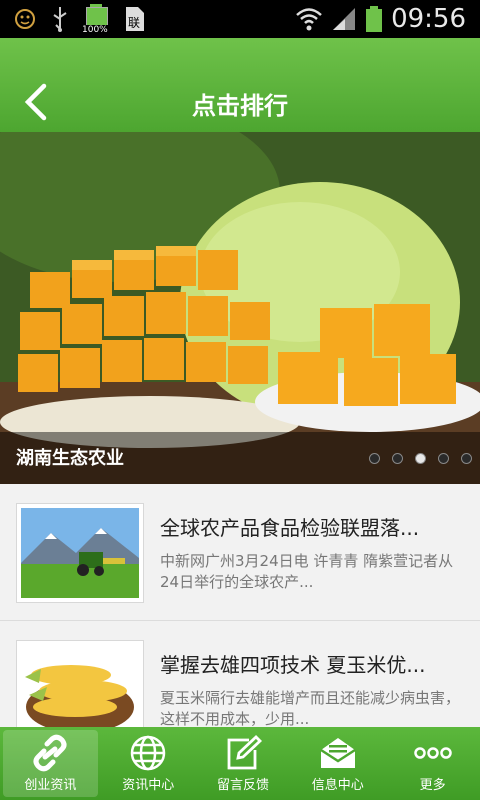  What do you see at coordinates (338, 753) in the screenshot?
I see `mail-icon` at bounding box center [338, 753].